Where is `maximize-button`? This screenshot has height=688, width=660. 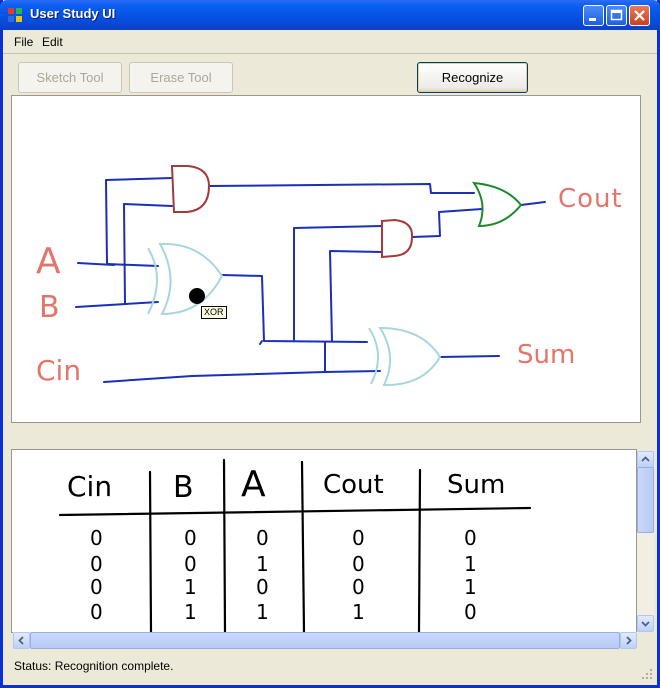 maximize-button is located at coordinates (616, 15).